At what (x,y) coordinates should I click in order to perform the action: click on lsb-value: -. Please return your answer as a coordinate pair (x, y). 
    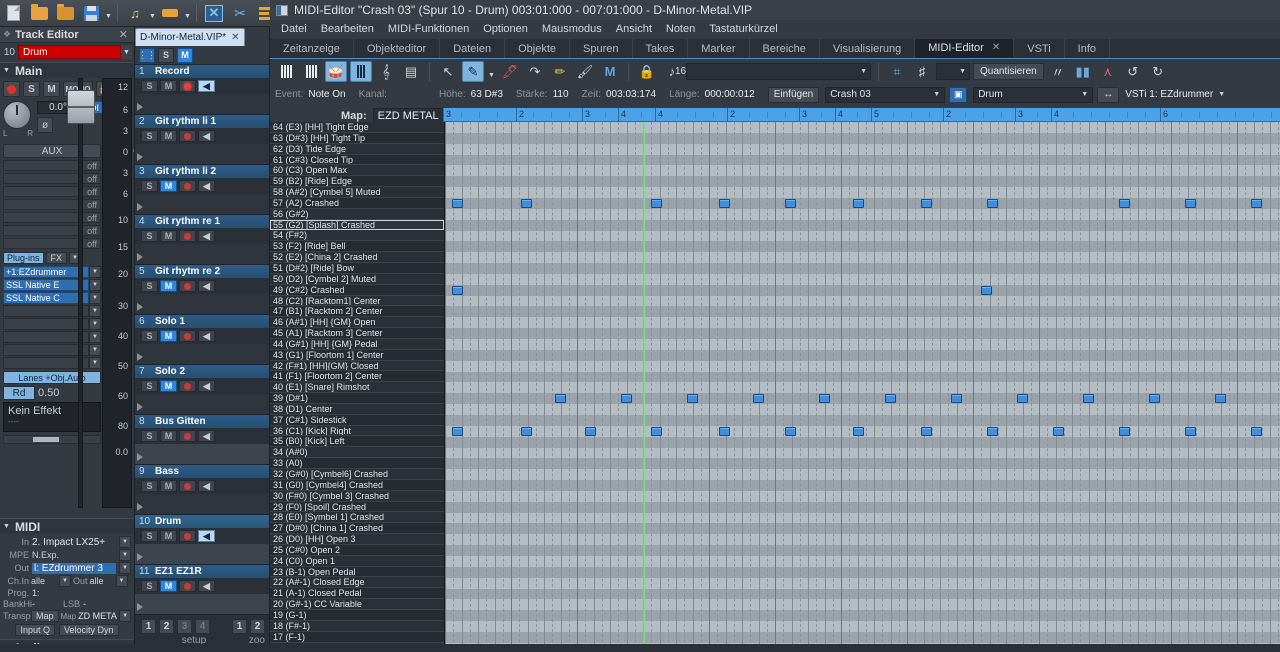
    Looking at the image, I should click on (84, 604).